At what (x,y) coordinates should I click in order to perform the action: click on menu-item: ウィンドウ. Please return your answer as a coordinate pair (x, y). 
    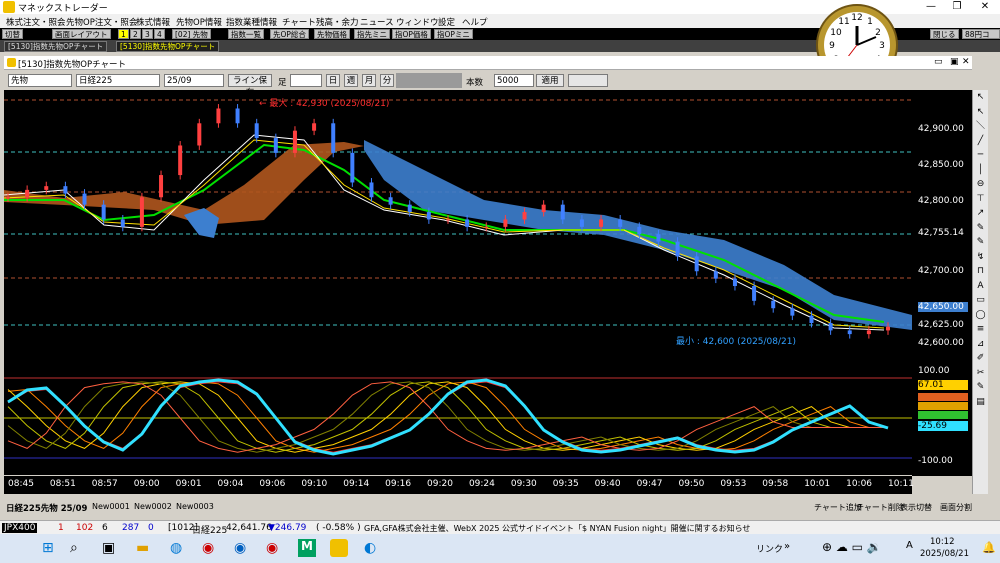
    Looking at the image, I should click on (417, 22).